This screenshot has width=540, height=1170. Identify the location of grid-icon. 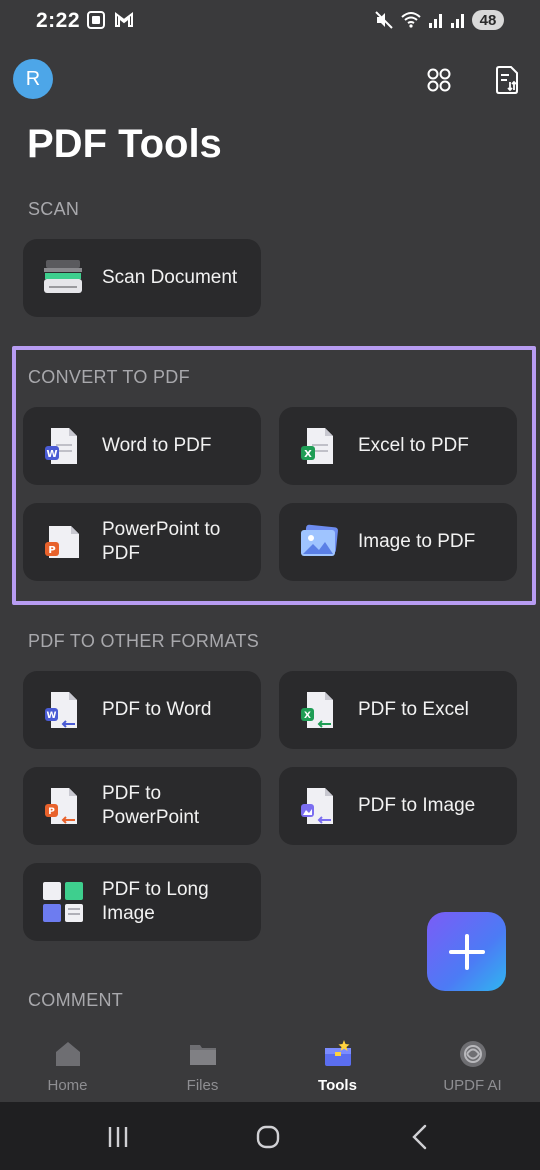
(439, 80).